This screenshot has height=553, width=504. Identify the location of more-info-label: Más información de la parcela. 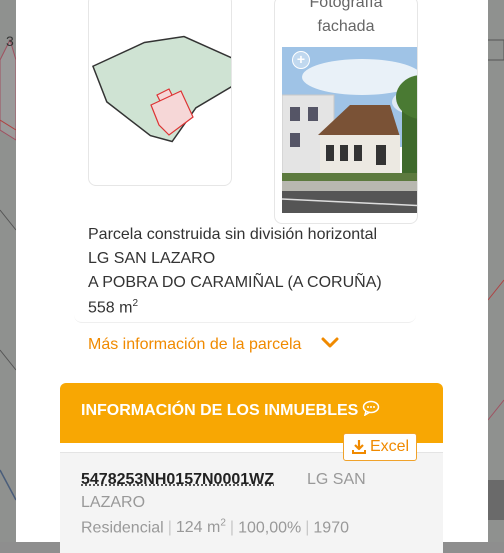
(194, 345).